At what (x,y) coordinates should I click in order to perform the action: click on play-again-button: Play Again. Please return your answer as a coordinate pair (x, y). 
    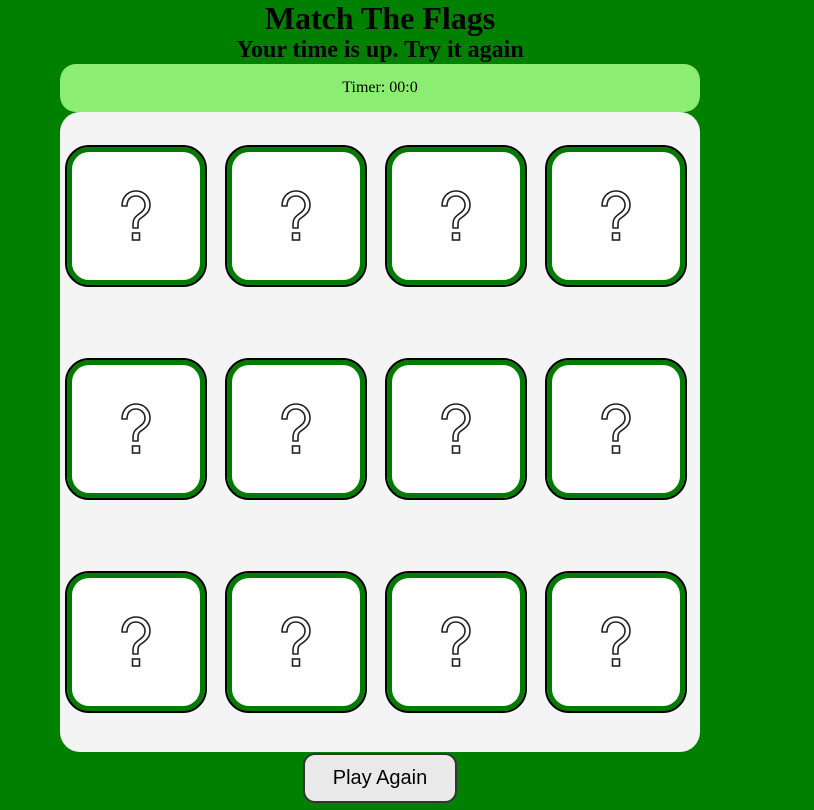
    Looking at the image, I should click on (380, 778).